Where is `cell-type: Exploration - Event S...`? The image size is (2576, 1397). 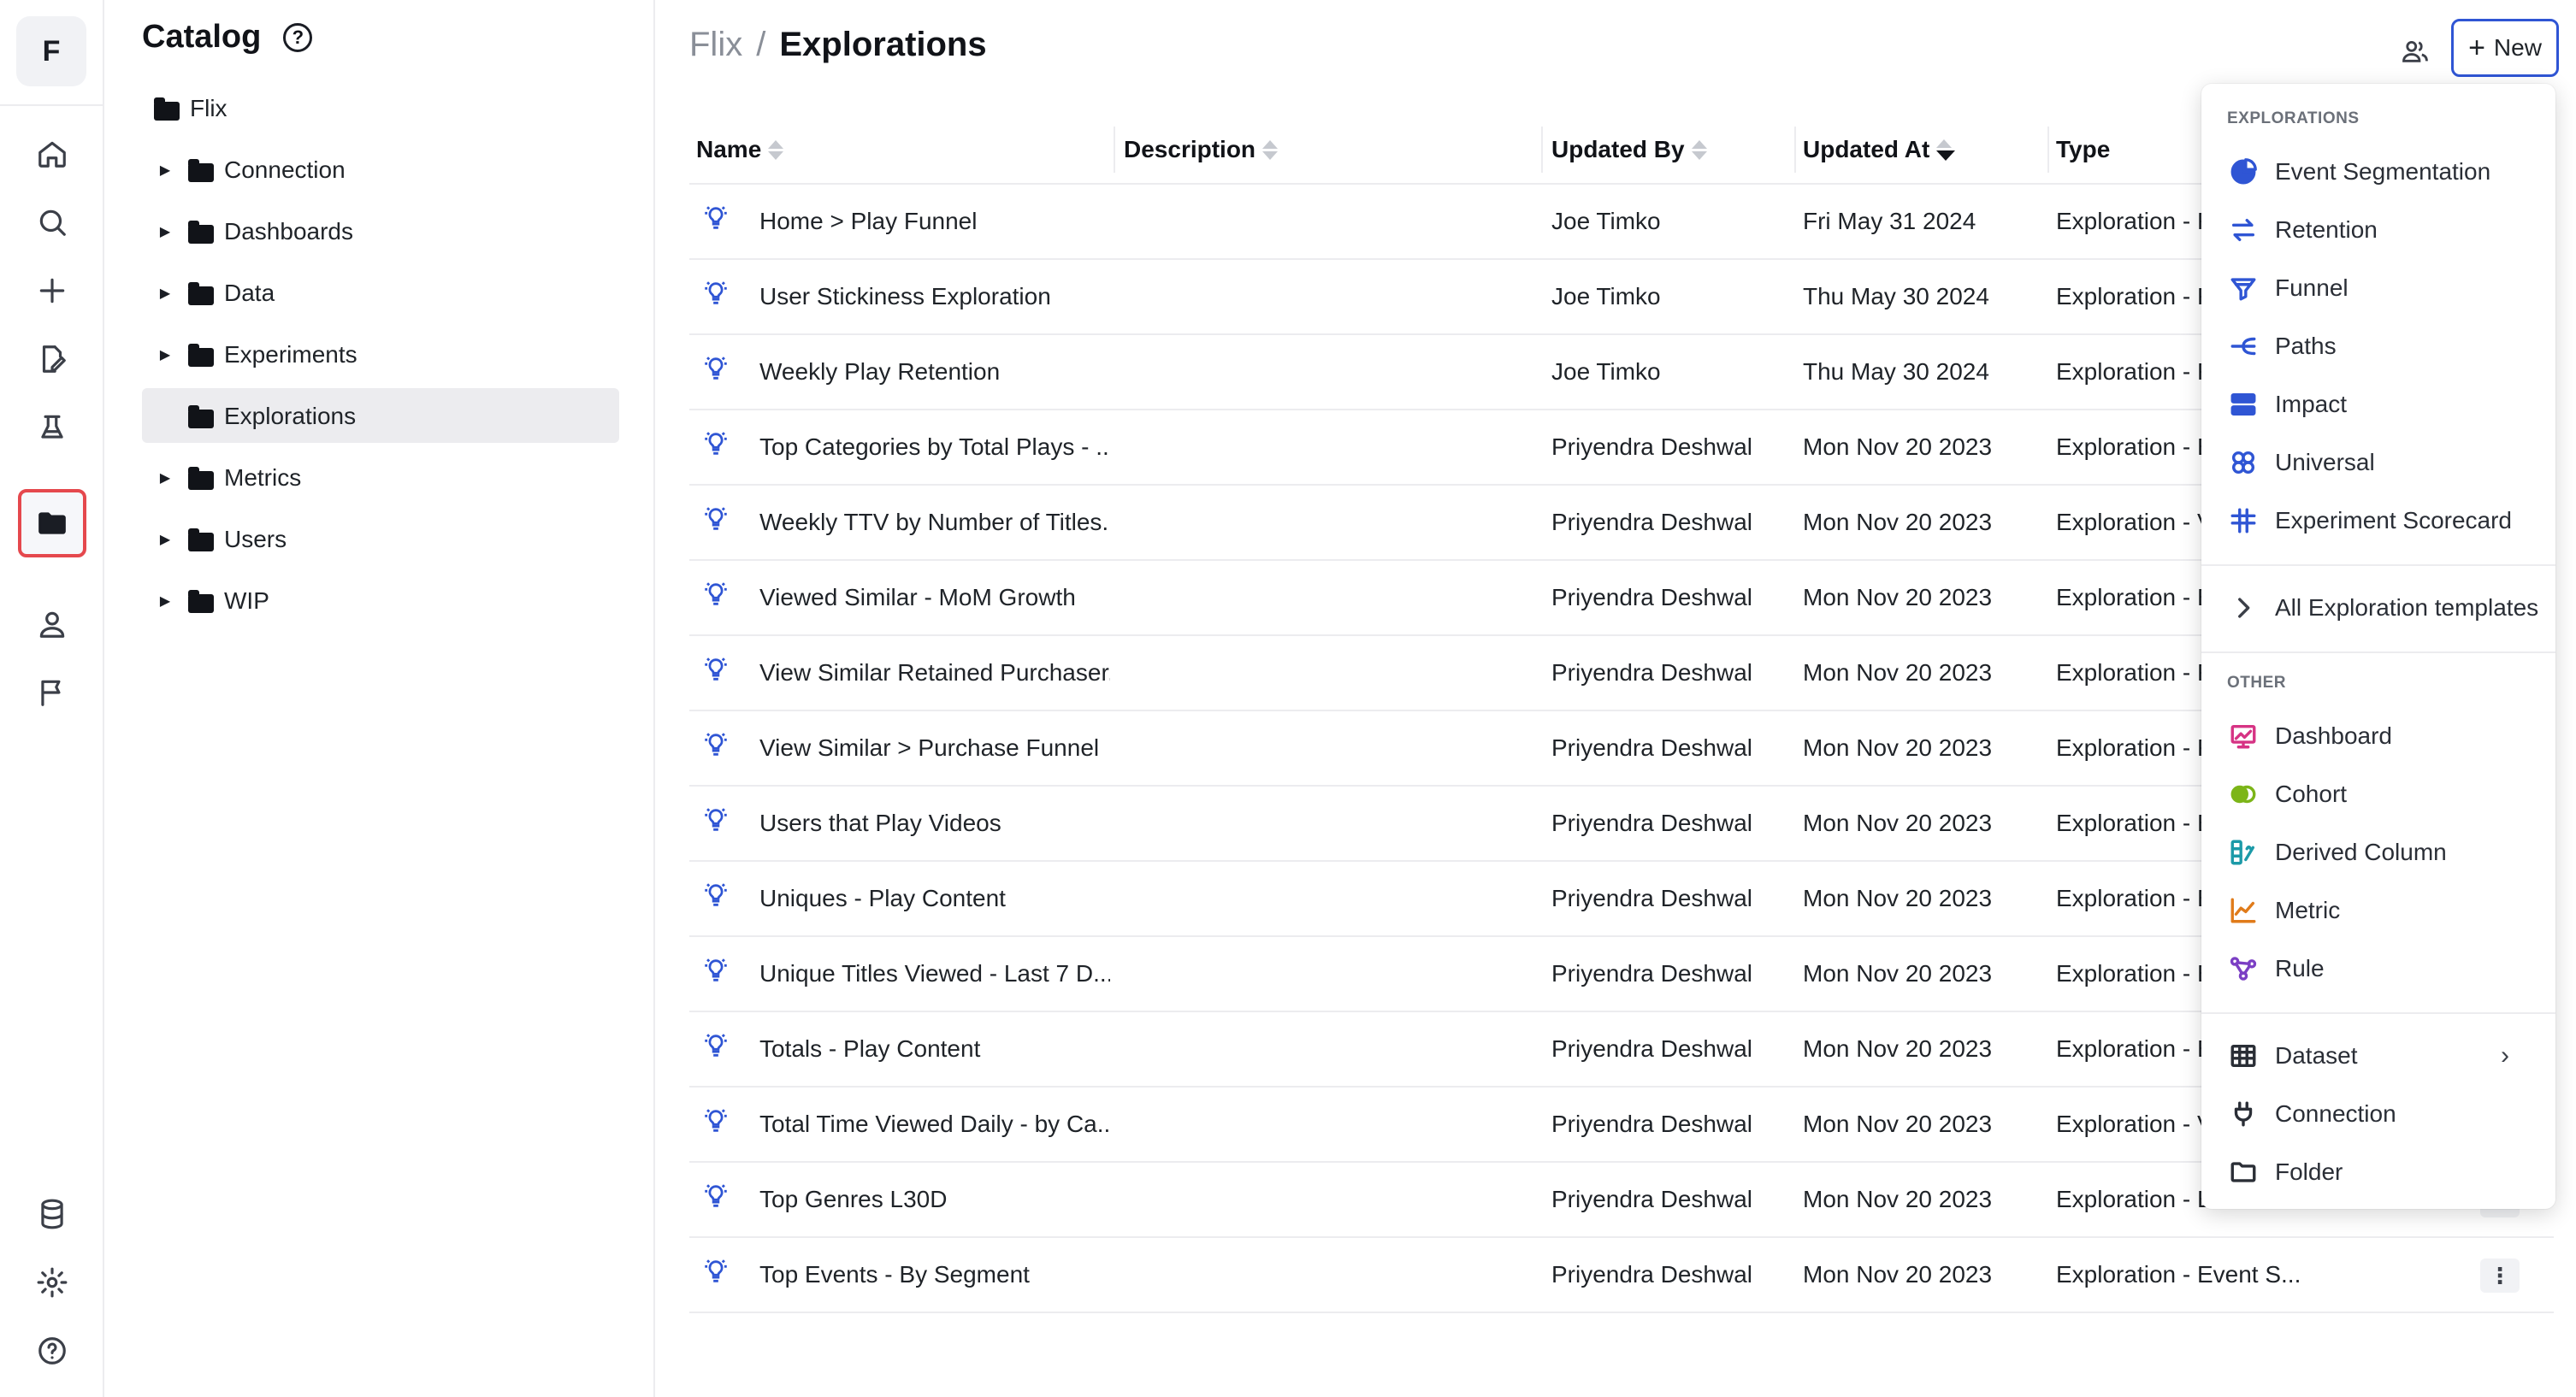 cell-type: Exploration - Event S... is located at coordinates (2178, 1274).